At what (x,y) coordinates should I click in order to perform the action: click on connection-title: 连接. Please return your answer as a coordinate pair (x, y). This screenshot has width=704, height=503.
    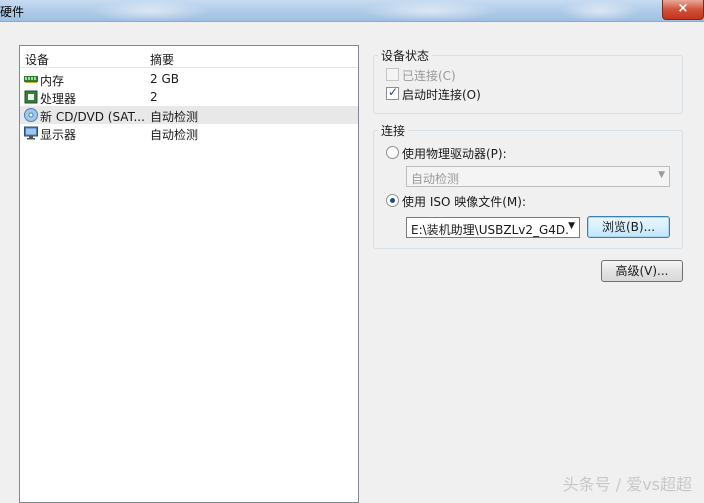
    Looking at the image, I should click on (393, 130).